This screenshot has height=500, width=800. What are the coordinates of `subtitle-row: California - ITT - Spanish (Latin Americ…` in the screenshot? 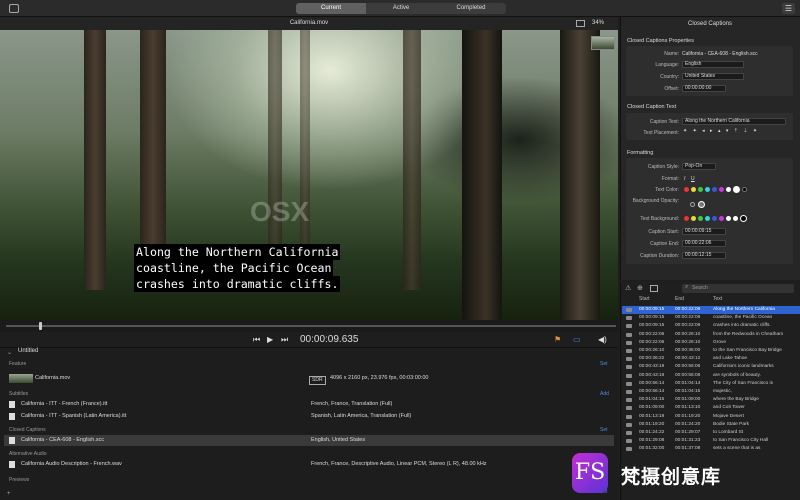 It's located at (309, 416).